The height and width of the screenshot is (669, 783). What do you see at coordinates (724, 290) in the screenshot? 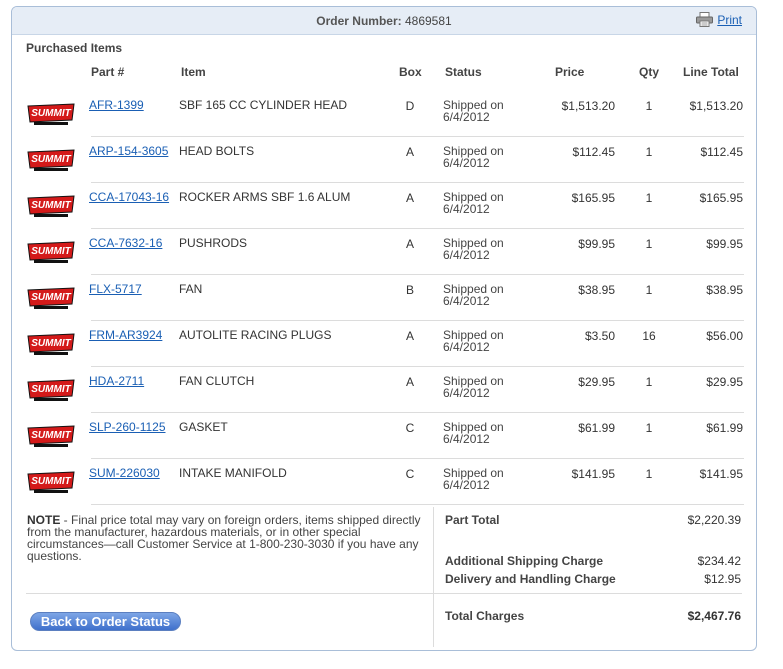
I see `line-total-value: $38.95` at bounding box center [724, 290].